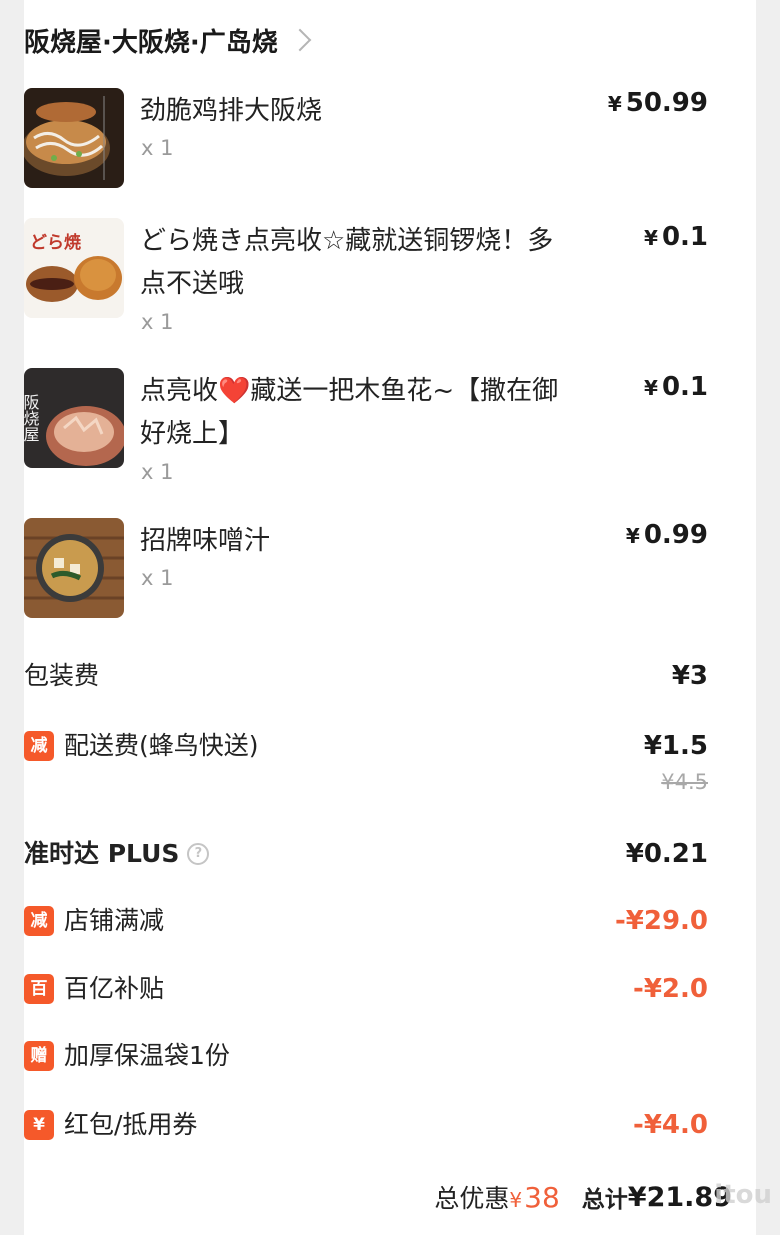 This screenshot has width=780, height=1235. Describe the element at coordinates (74, 268) in the screenshot. I see `item-thumbnail-dorayaki: どら焼` at that location.